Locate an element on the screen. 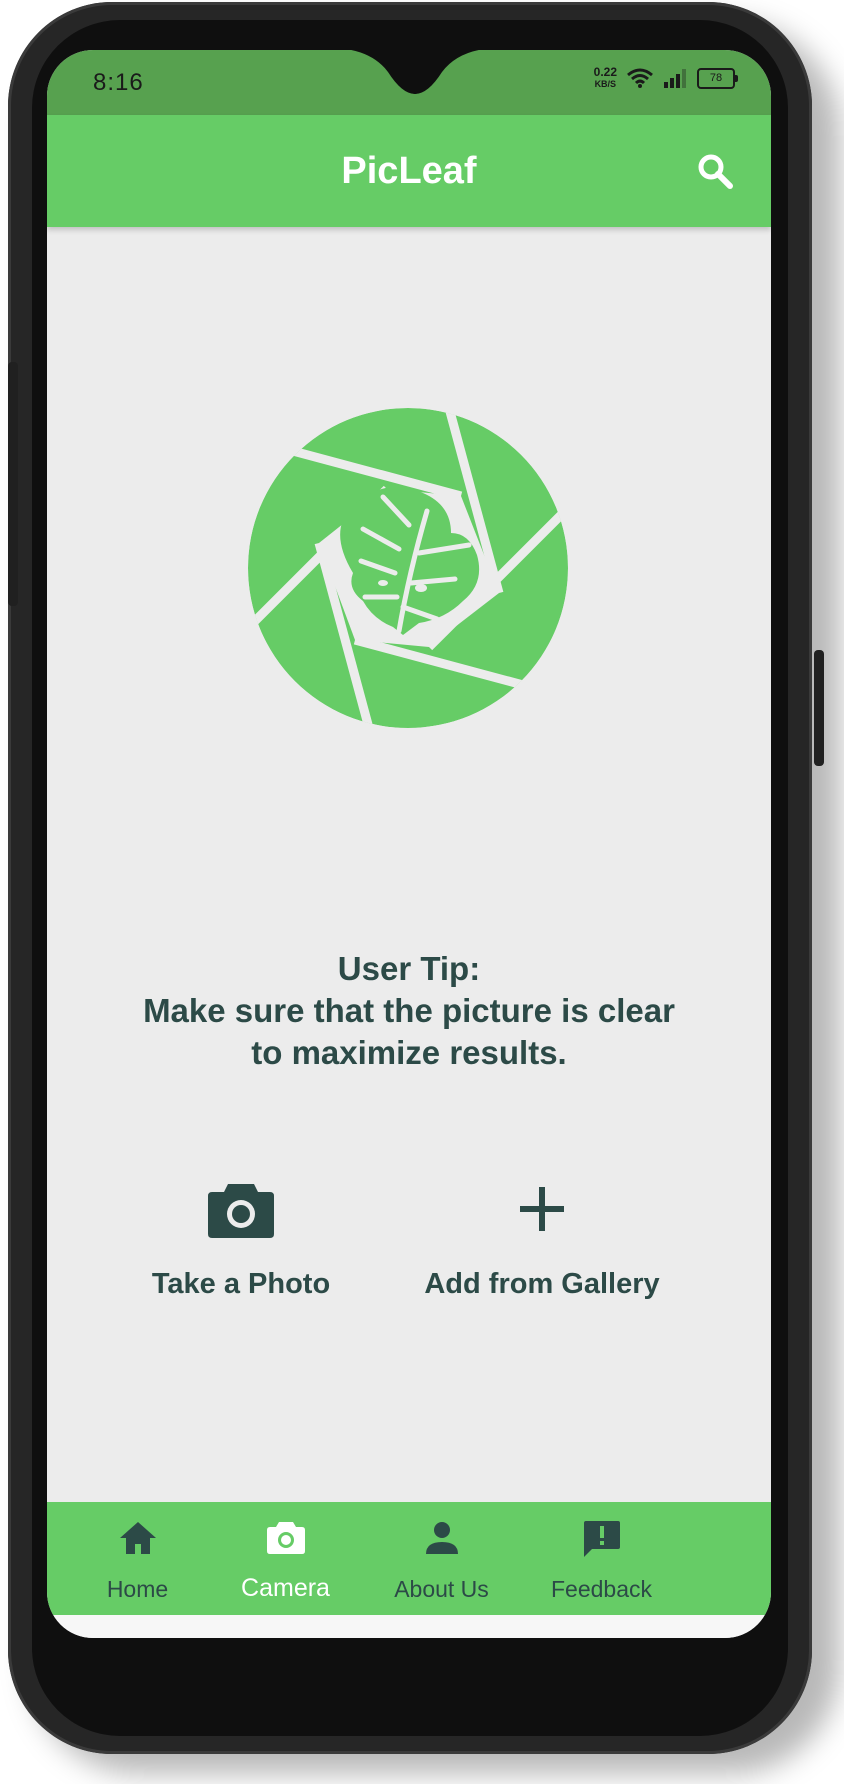 The height and width of the screenshot is (1784, 844). nav-label-camera: Camera is located at coordinates (285, 1588).